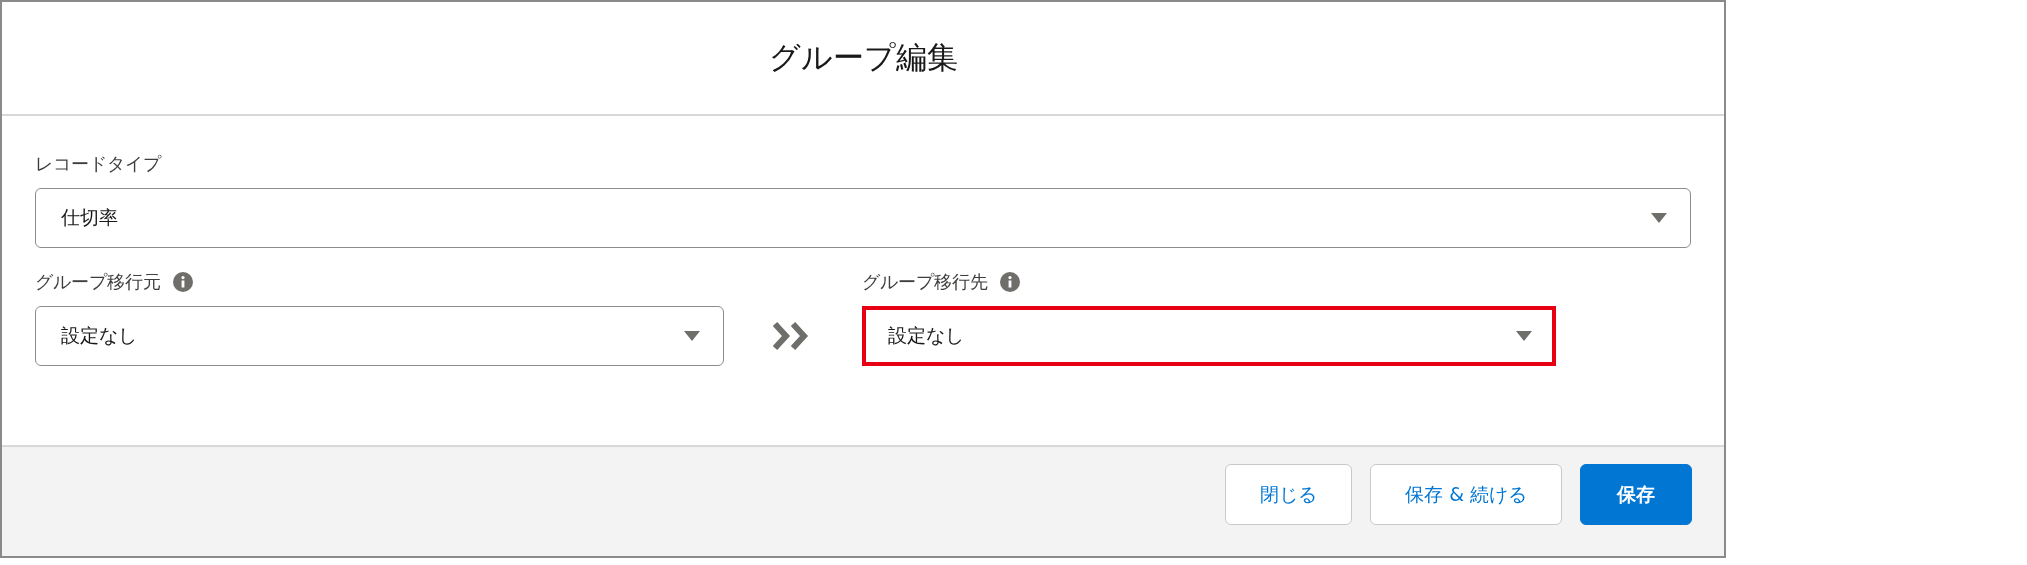 The width and height of the screenshot is (2027, 565). I want to click on select-field: 仕切率, so click(863, 218).